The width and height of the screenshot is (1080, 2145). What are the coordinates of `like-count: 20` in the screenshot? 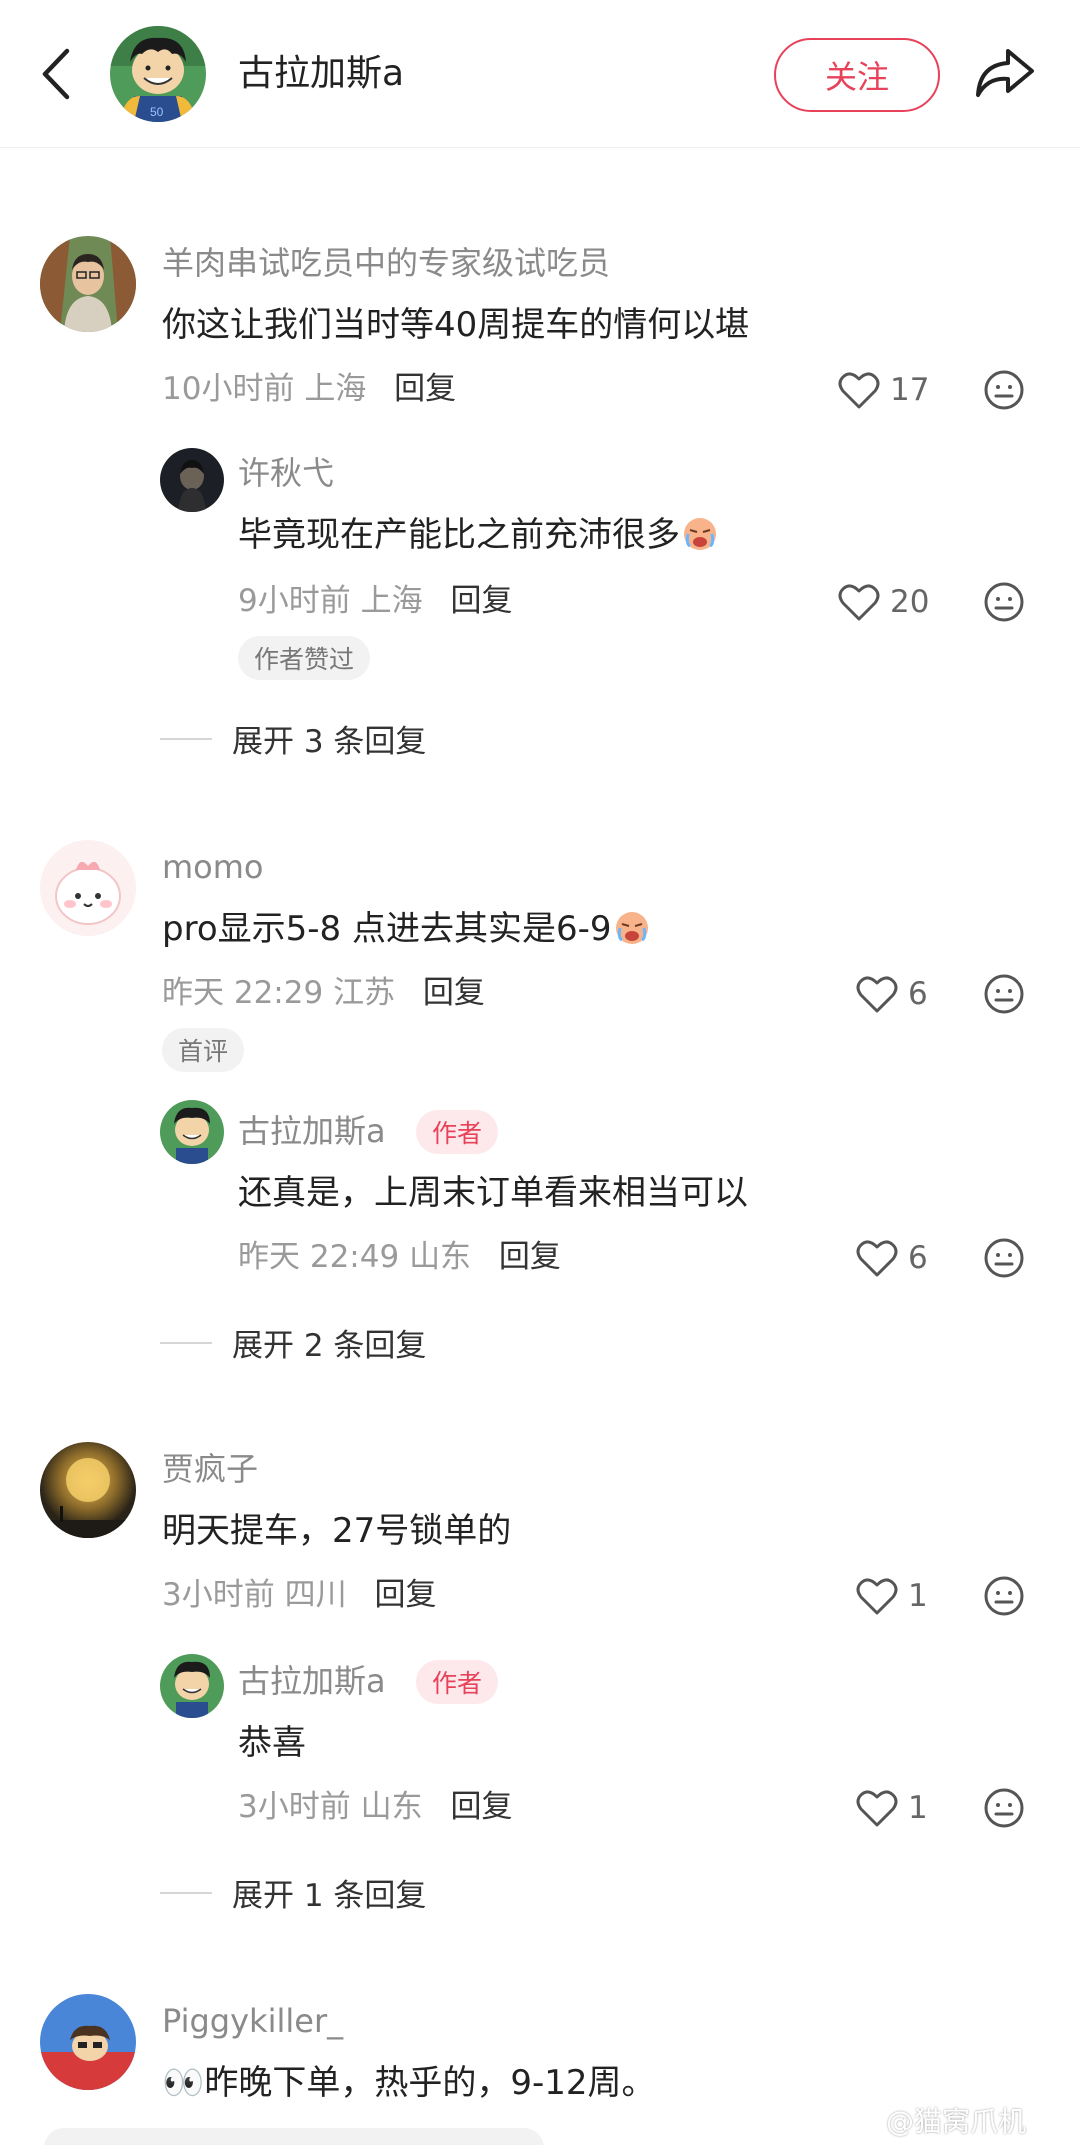 It's located at (910, 602).